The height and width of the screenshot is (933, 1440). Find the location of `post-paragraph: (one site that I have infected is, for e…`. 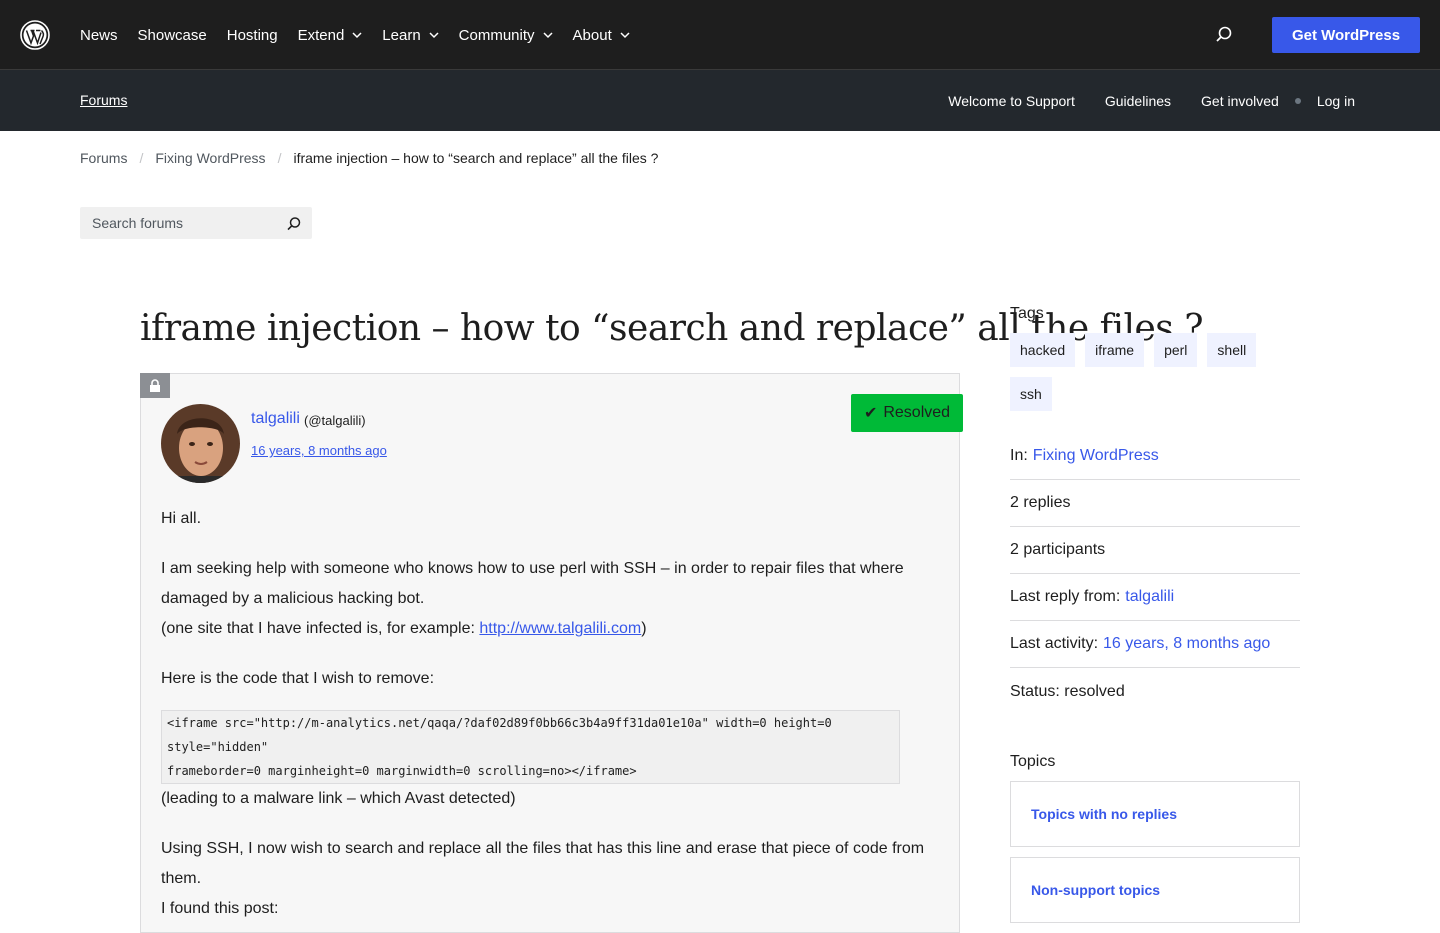

post-paragraph: (one site that I have infected is, for e… is located at coordinates (551, 629).